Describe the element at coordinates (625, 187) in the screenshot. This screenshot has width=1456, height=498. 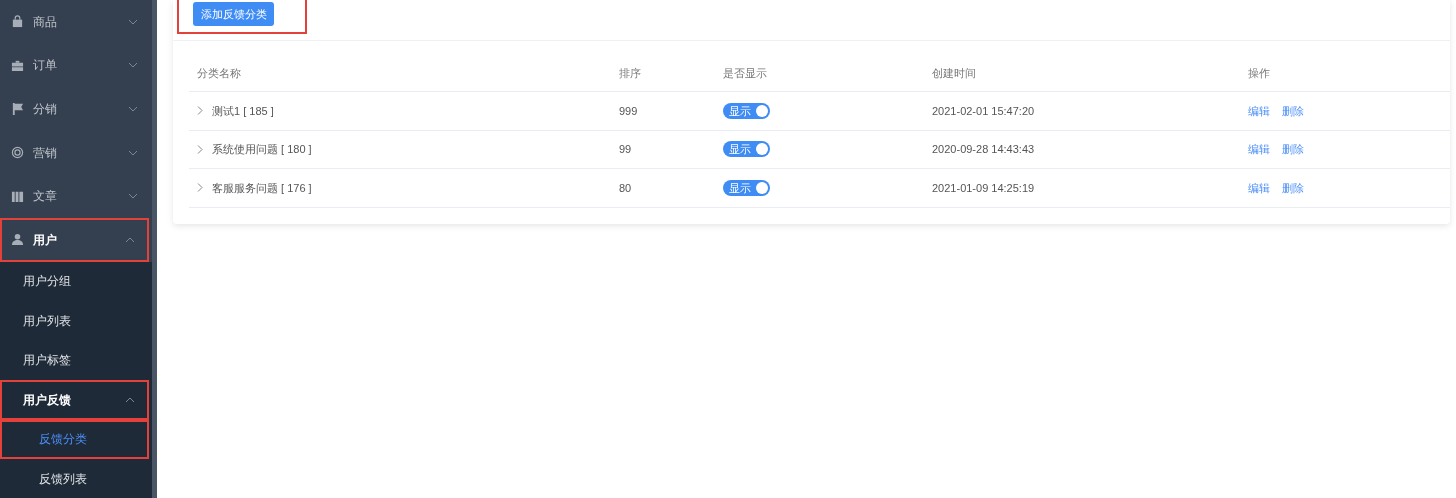
I see `table-cell: 80` at that location.